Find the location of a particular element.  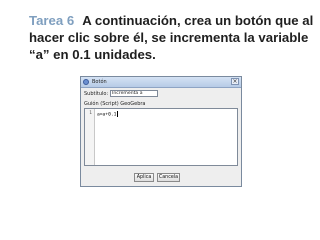

task-label: Tarea 6 is located at coordinates (52, 20).